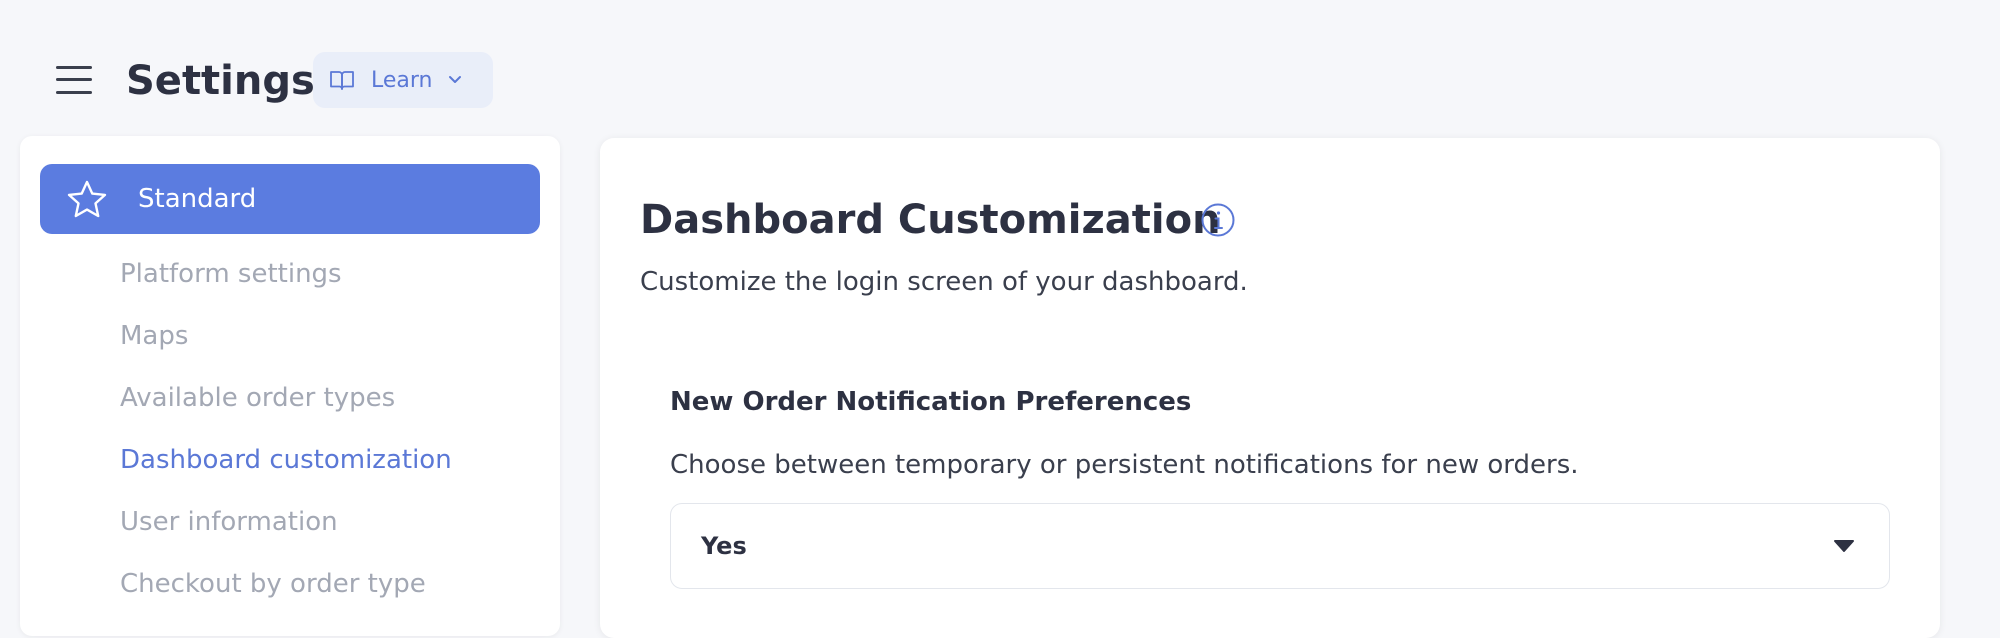  What do you see at coordinates (1280, 546) in the screenshot?
I see `notification-preference-select: Yes` at bounding box center [1280, 546].